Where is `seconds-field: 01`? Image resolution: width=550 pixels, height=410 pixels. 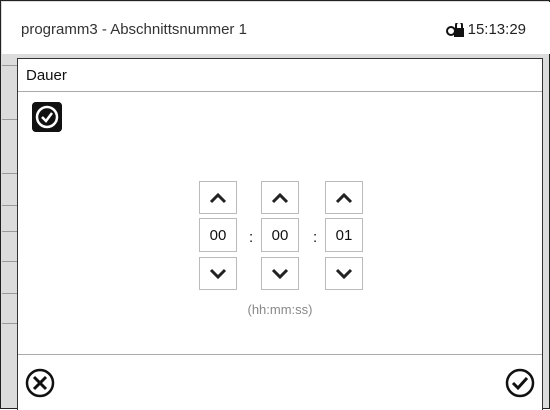
seconds-field: 01 is located at coordinates (344, 235).